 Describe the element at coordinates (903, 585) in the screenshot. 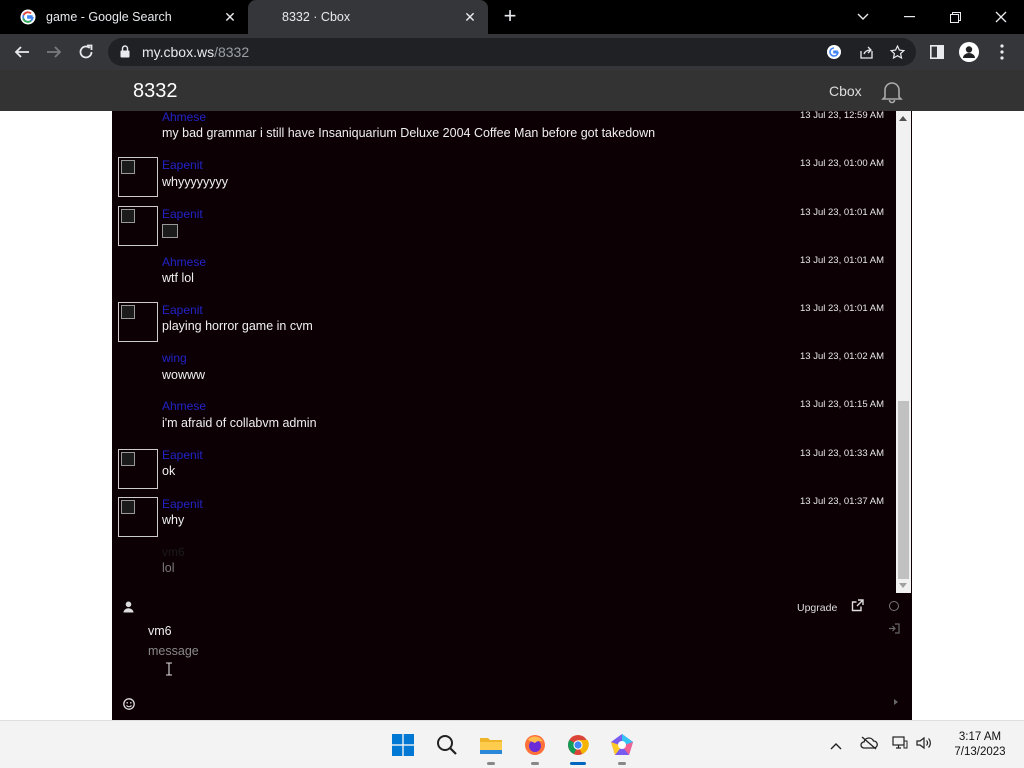

I see `scroll-down-arrow-icon` at that location.